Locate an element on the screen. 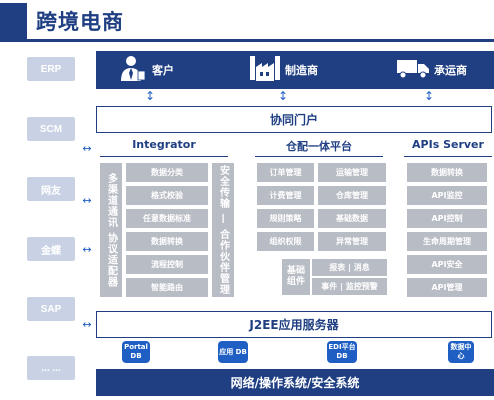 This screenshot has width=494, height=400. base-component-row: 报表 | 消息 is located at coordinates (349, 267).